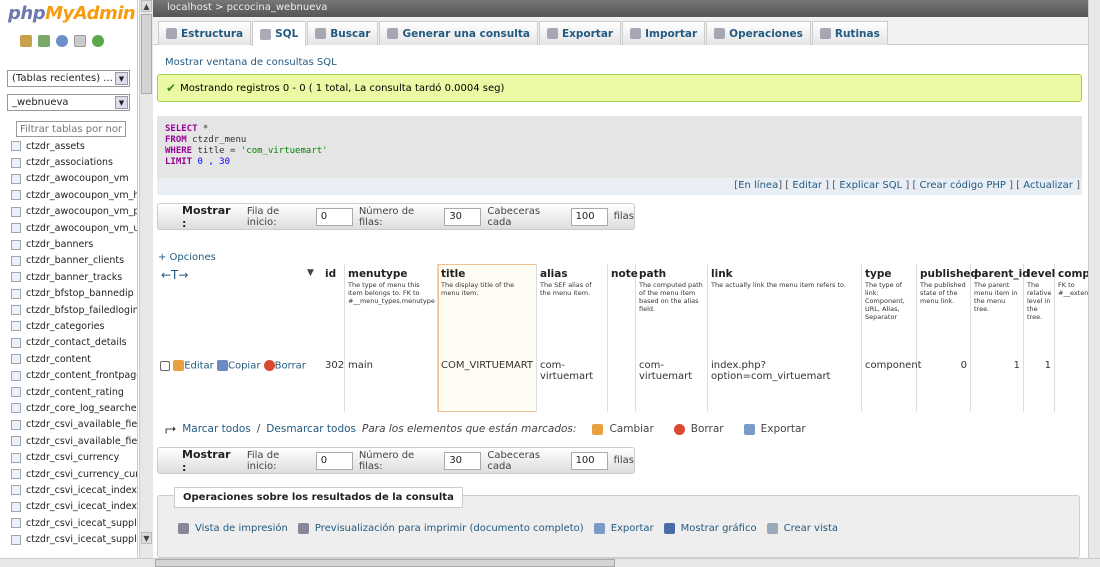  I want to click on cell-alias: com-virtuemart, so click(572, 384).